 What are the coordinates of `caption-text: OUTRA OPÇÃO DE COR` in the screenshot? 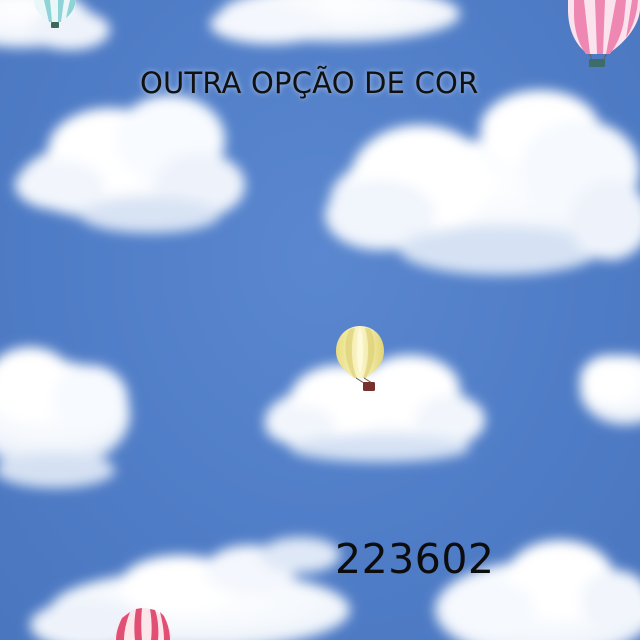 It's located at (309, 83).